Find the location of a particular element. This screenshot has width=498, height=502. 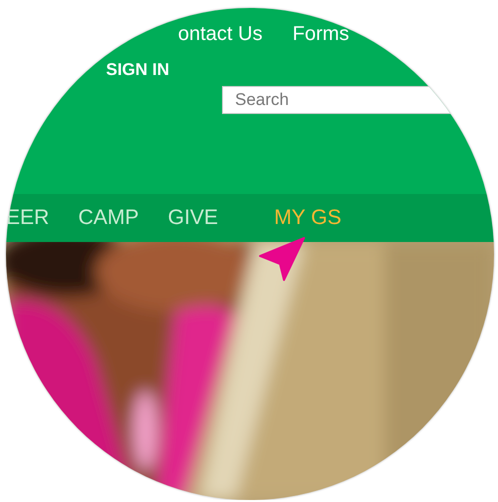

nav-link: GIVE is located at coordinates (193, 218).